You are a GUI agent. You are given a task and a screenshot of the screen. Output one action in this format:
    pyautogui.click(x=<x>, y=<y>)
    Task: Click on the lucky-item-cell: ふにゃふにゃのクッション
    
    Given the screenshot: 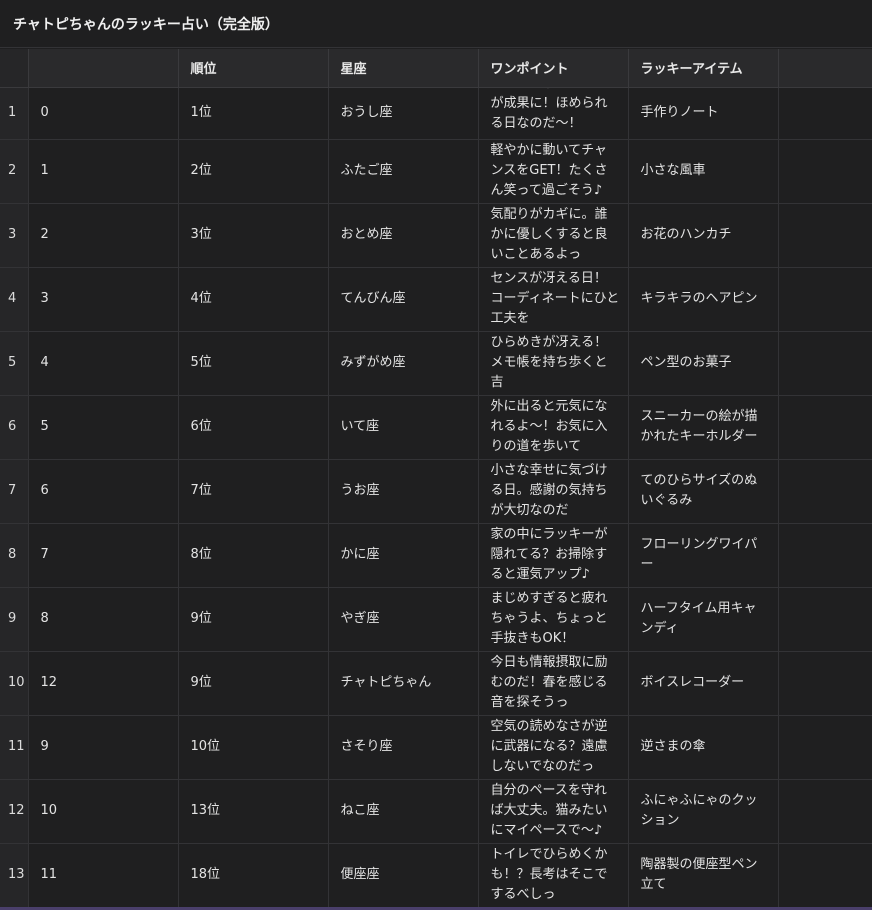 What is the action you would take?
    pyautogui.click(x=703, y=811)
    